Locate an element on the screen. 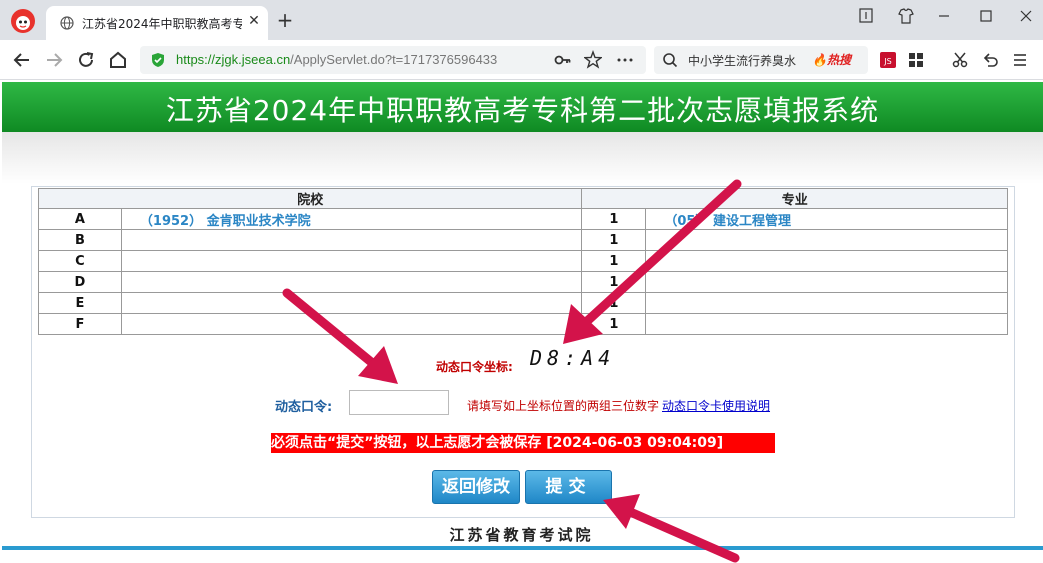 The image size is (1043, 563). key-icon is located at coordinates (563, 60).